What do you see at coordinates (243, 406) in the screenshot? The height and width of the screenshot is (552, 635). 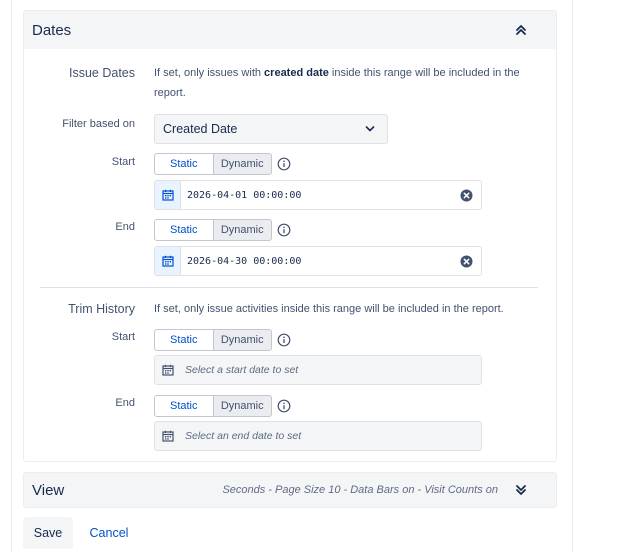 I see `trim-end-dynamic-option: Dynamic` at bounding box center [243, 406].